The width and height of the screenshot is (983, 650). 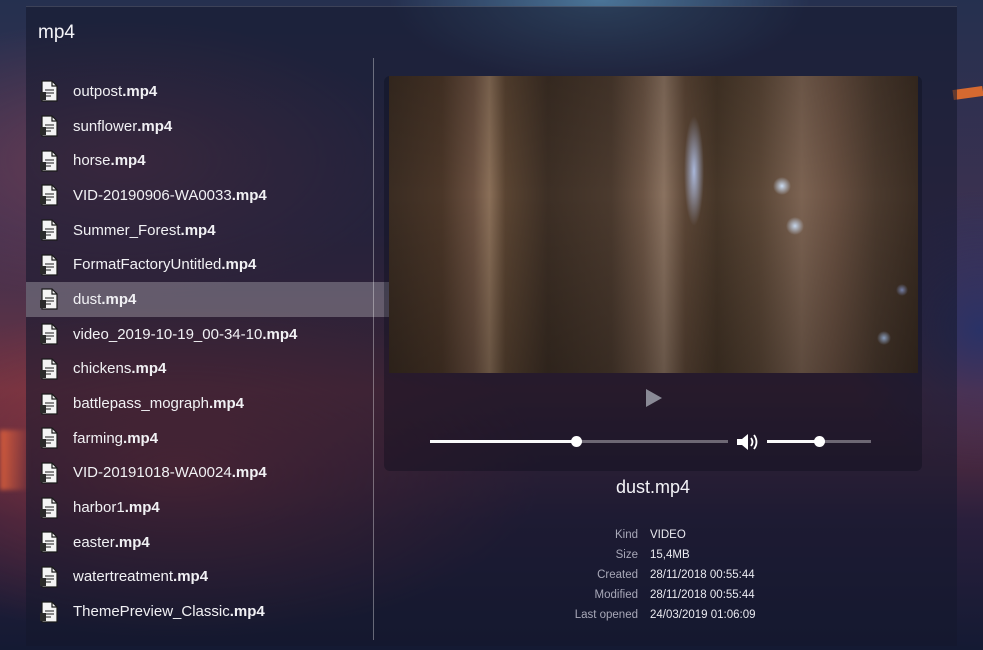 I want to click on file-name-stem: VID-20190906-WA0033, so click(x=152, y=195).